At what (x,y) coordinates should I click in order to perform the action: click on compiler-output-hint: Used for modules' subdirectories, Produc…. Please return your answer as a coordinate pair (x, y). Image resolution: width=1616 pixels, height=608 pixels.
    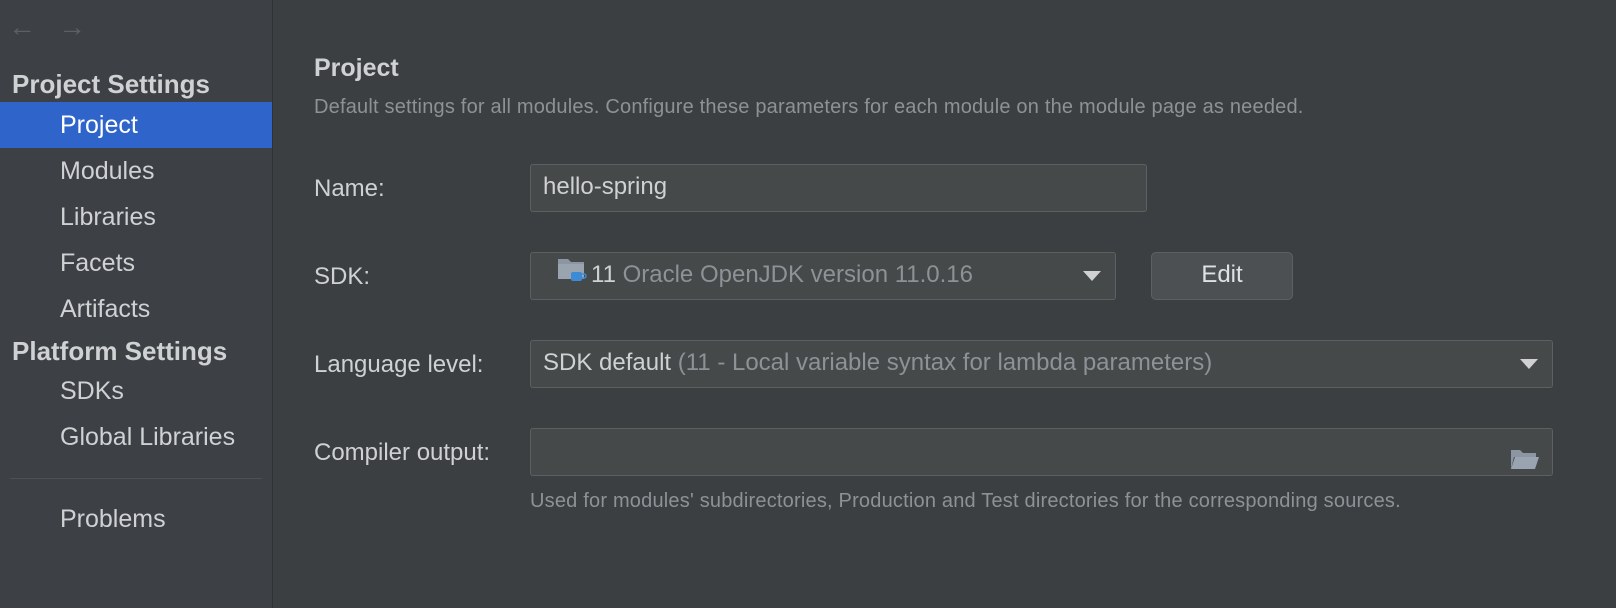
    Looking at the image, I should click on (965, 501).